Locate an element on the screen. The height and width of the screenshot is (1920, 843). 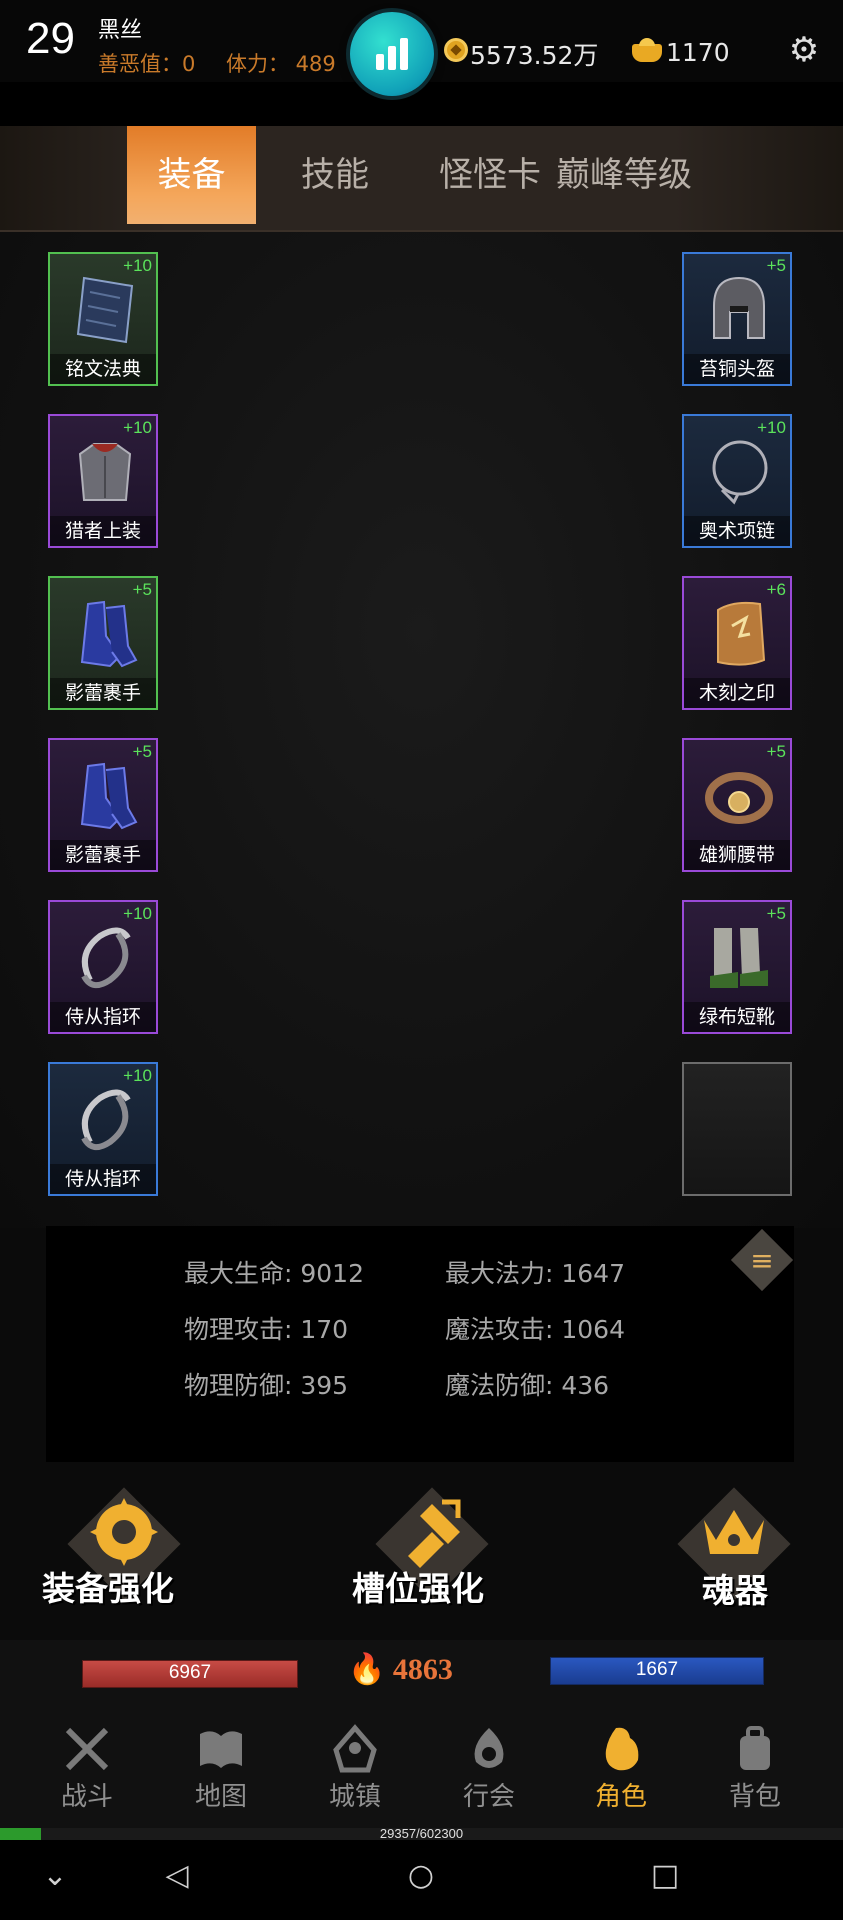
player-name: 黑丝 is located at coordinates (120, 30).